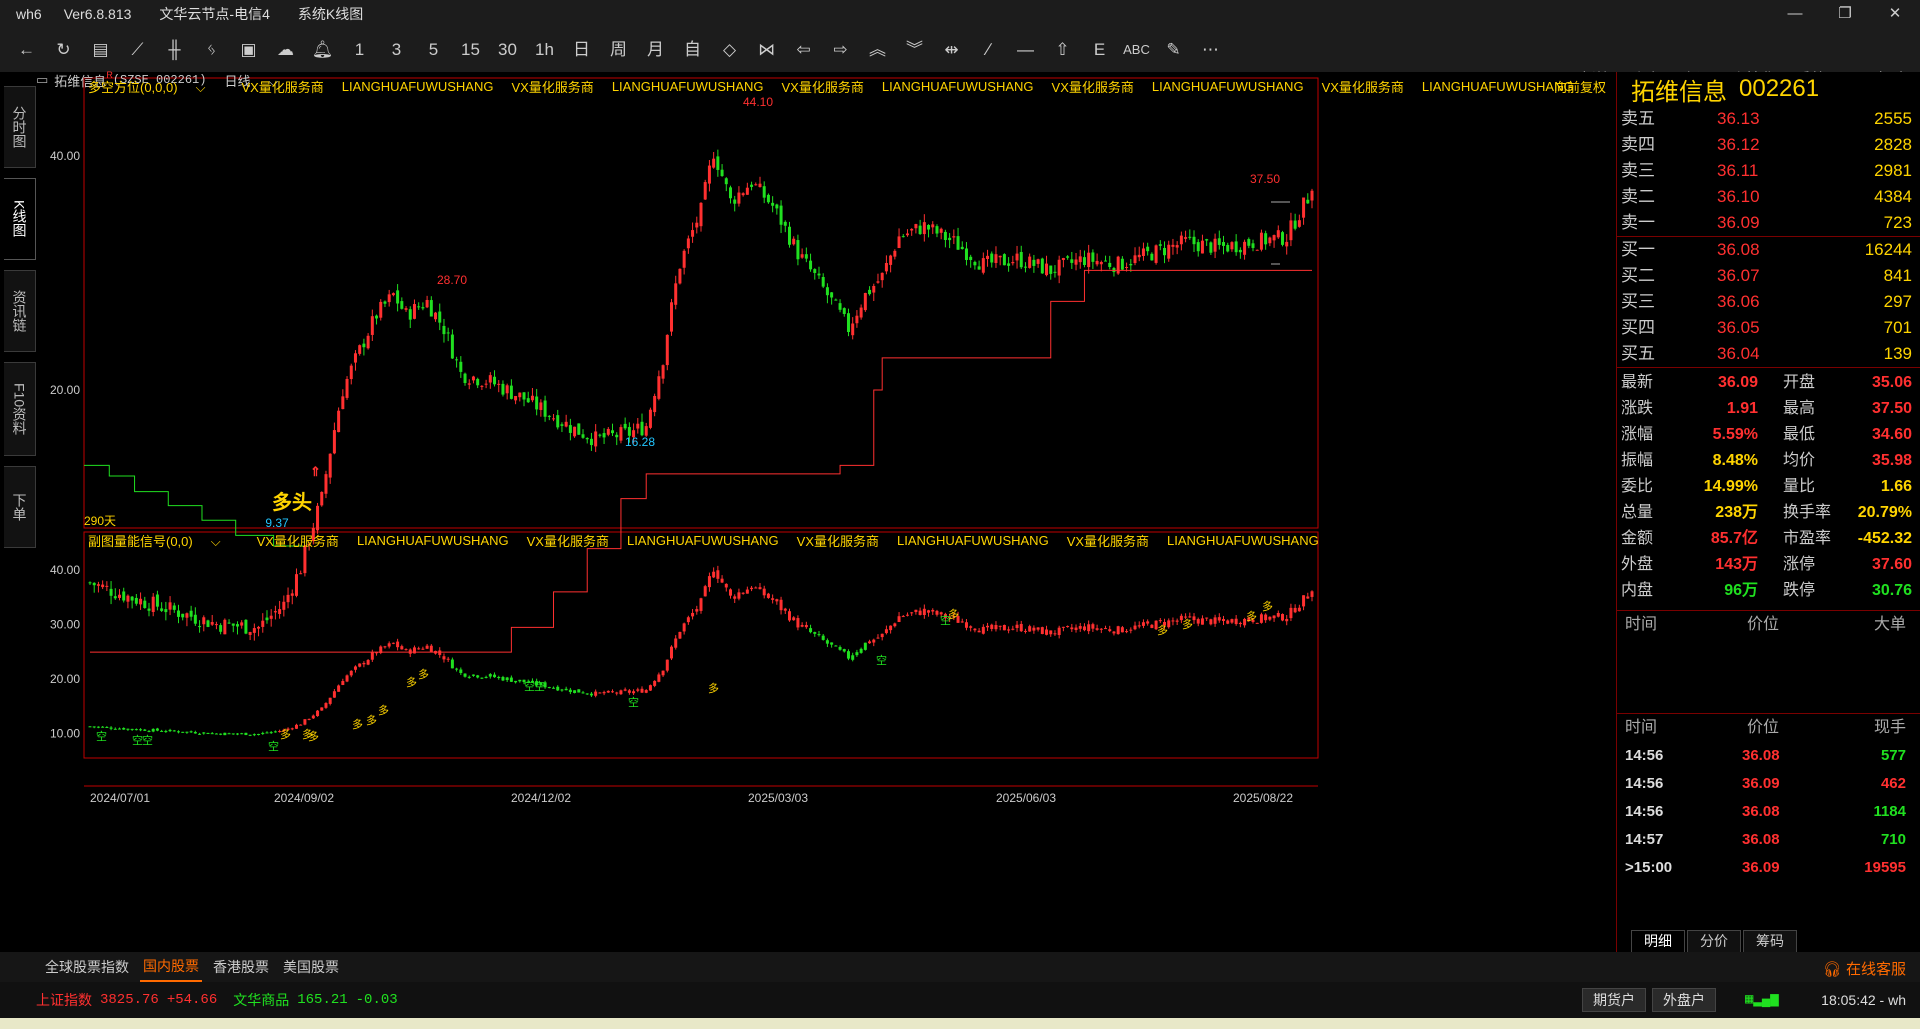 The image size is (1920, 1029). I want to click on left-arrow-icon: ⇦, so click(803, 50).